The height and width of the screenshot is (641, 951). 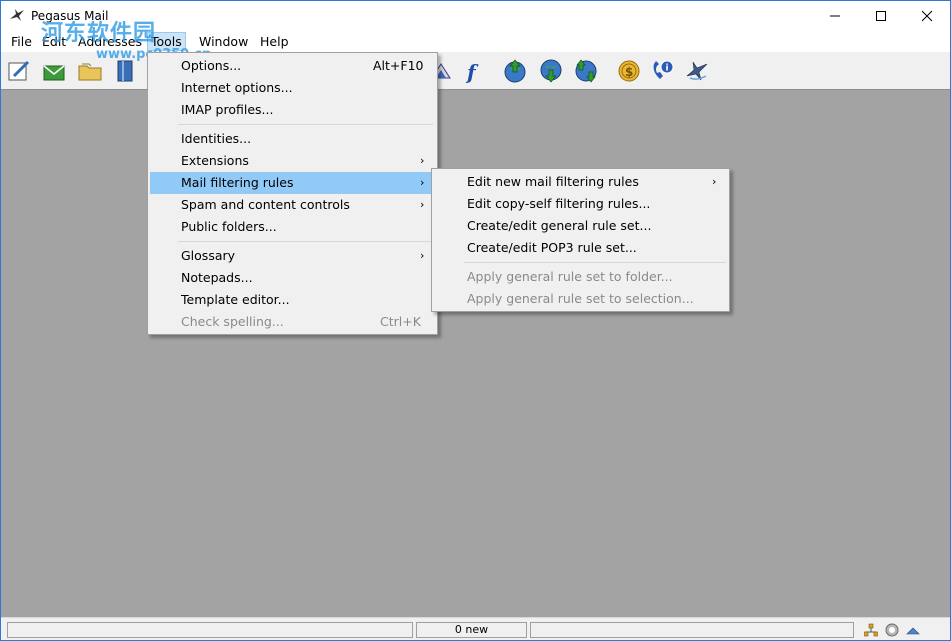 What do you see at coordinates (292, 322) in the screenshot?
I see `menu-item-check-spelling: Check spelling... Ctrl+K` at bounding box center [292, 322].